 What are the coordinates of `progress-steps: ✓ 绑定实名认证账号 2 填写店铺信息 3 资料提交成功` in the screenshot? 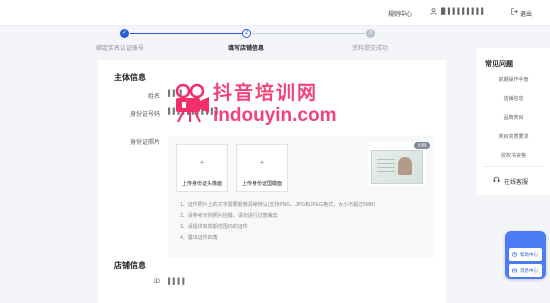 It's located at (271, 42).